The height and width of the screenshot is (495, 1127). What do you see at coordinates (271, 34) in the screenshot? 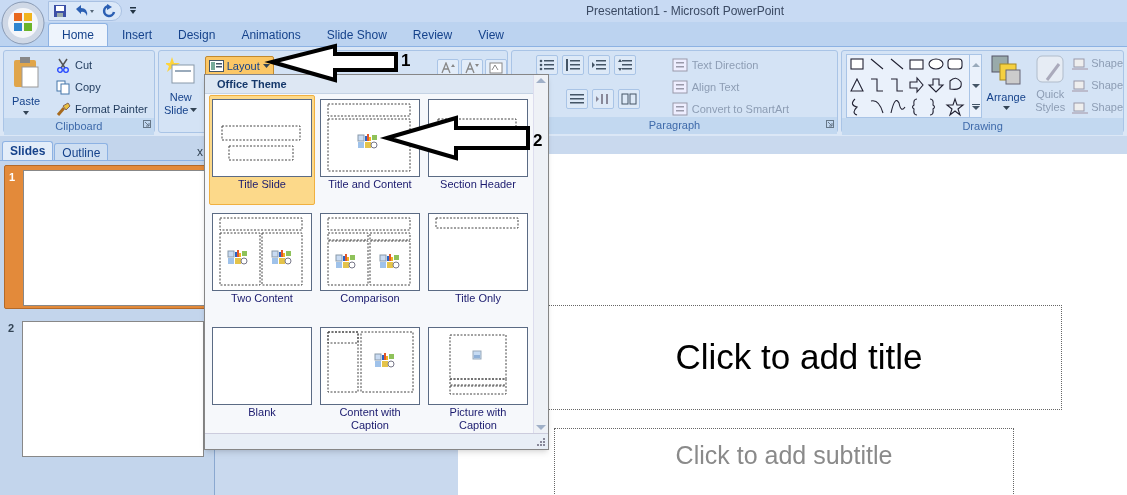
I see `ribbon-tab: Animations` at bounding box center [271, 34].